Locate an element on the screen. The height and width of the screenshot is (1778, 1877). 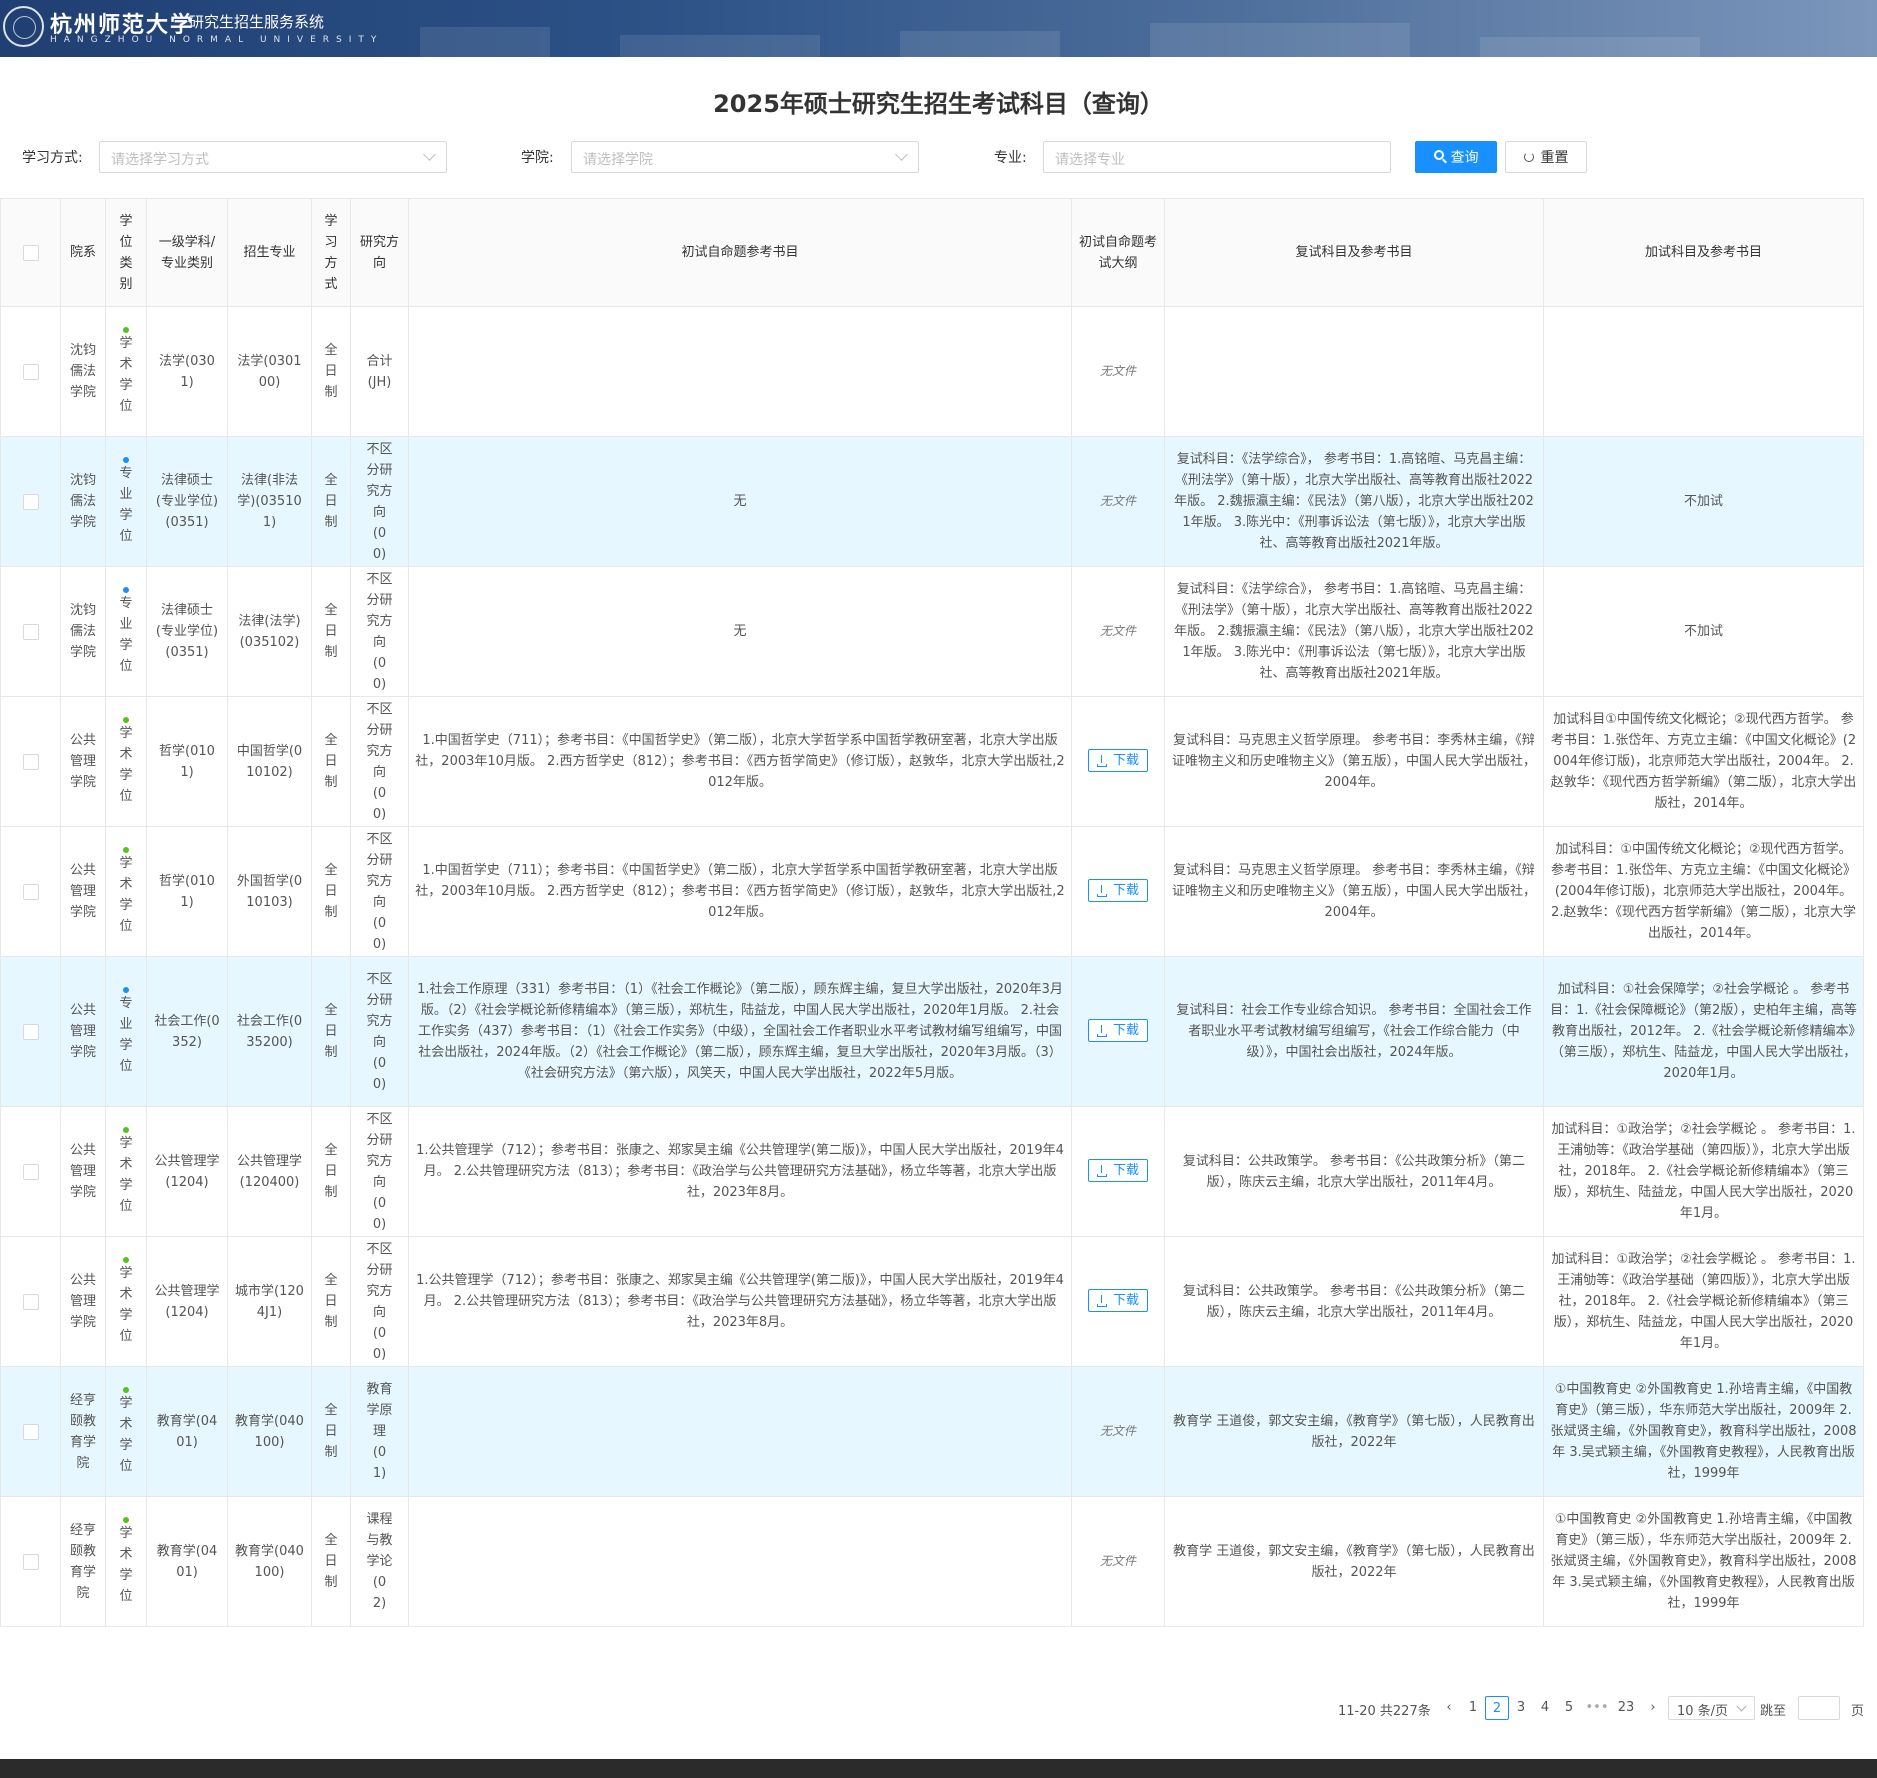
study-mode-text: 全日制 is located at coordinates (331, 761).